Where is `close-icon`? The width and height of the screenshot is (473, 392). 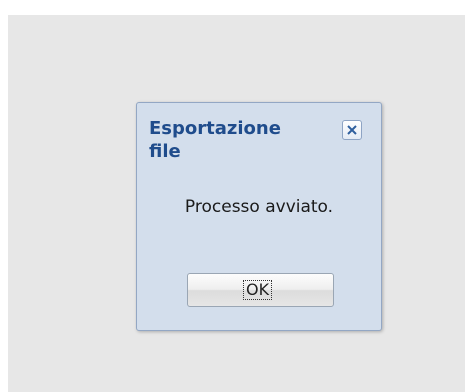 close-icon is located at coordinates (352, 130).